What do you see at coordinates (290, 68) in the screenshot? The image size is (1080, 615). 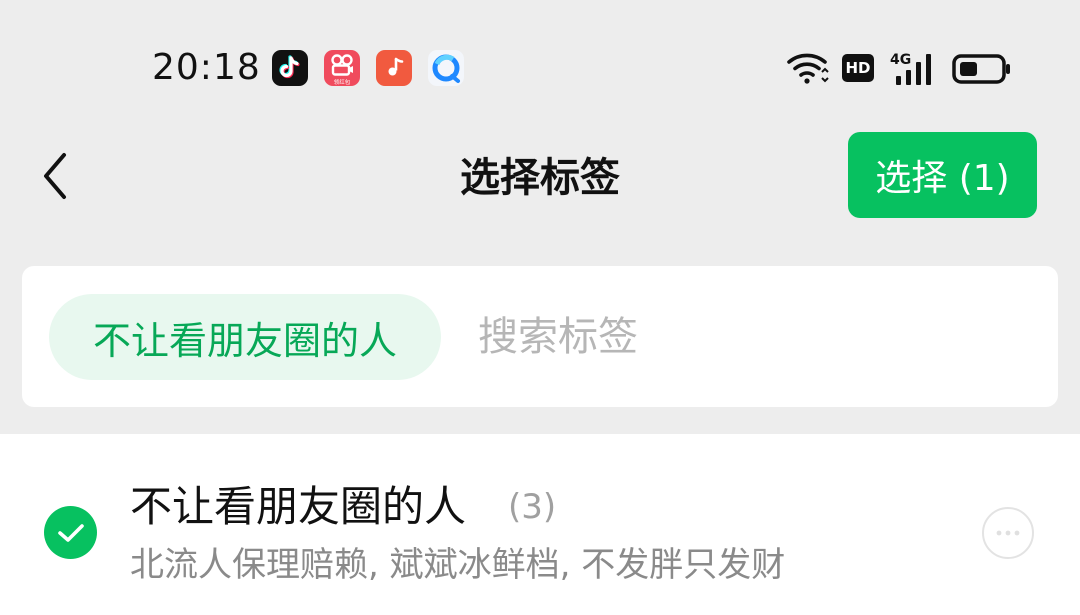 I see `tiktok-icon` at bounding box center [290, 68].